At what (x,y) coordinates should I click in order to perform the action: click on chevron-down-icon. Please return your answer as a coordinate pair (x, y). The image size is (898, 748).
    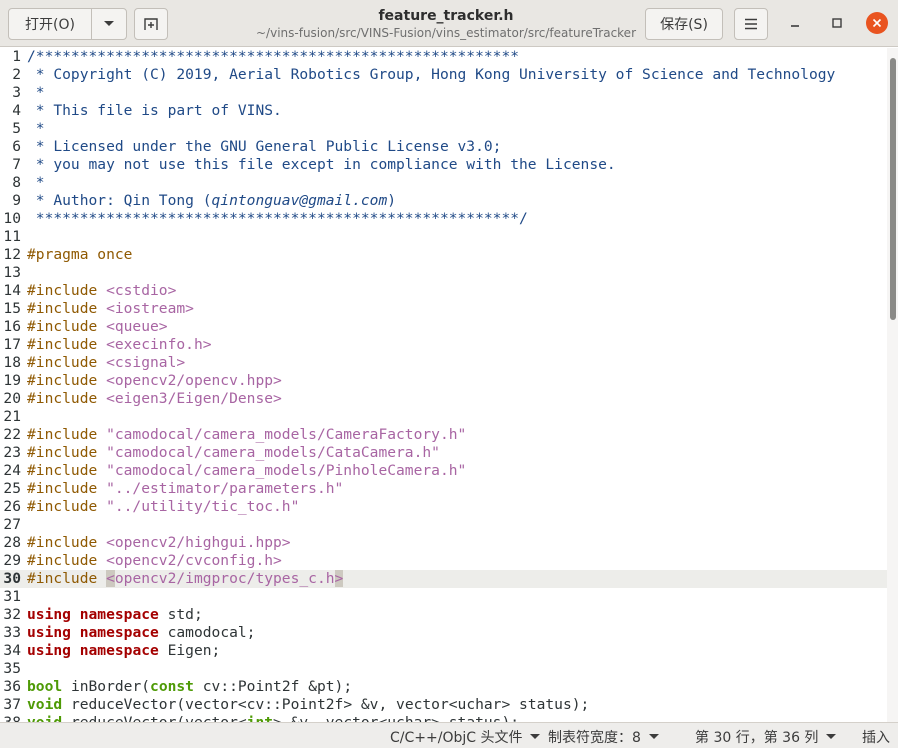
    Looking at the image, I should click on (109, 23).